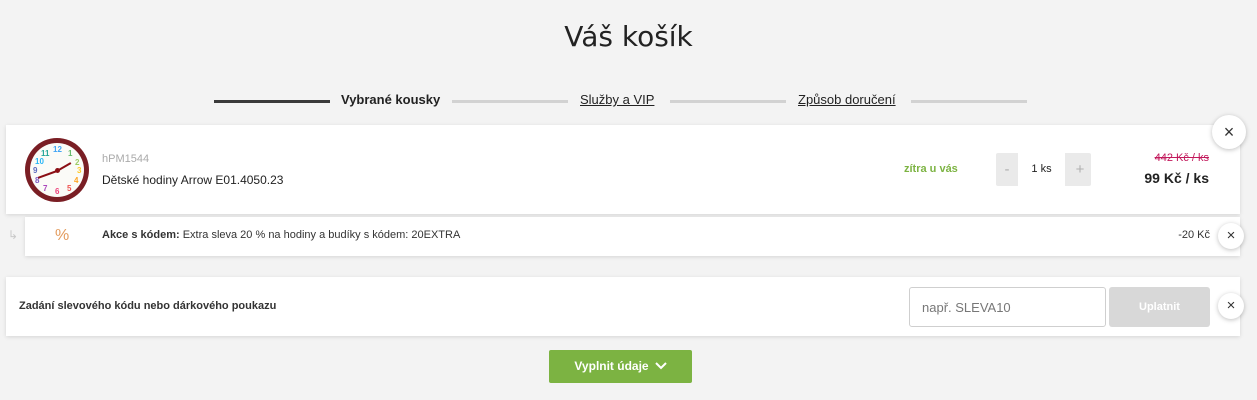 This screenshot has width=1257, height=400. What do you see at coordinates (611, 366) in the screenshot?
I see `continue-button-label: Vyplnit údaje` at bounding box center [611, 366].